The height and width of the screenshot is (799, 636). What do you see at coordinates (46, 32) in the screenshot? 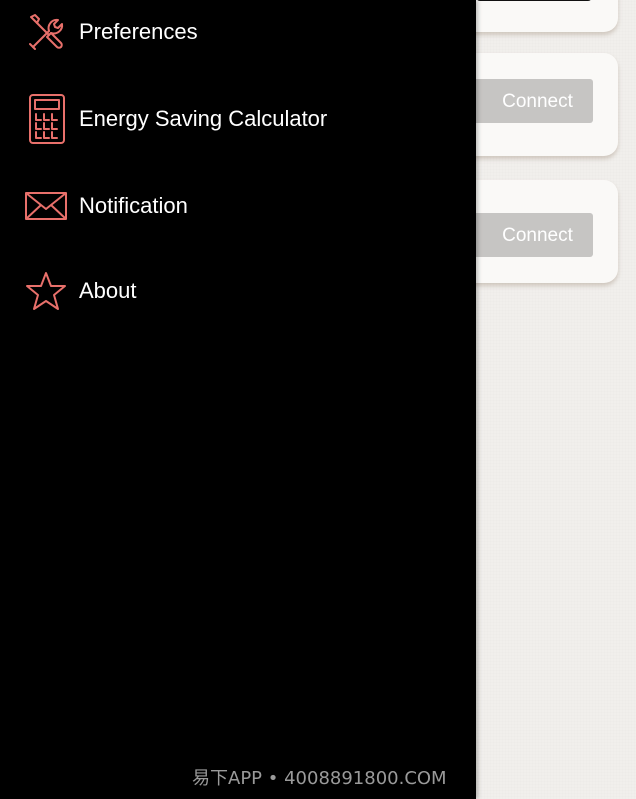
I see `wrench-screwdriver-icon` at bounding box center [46, 32].